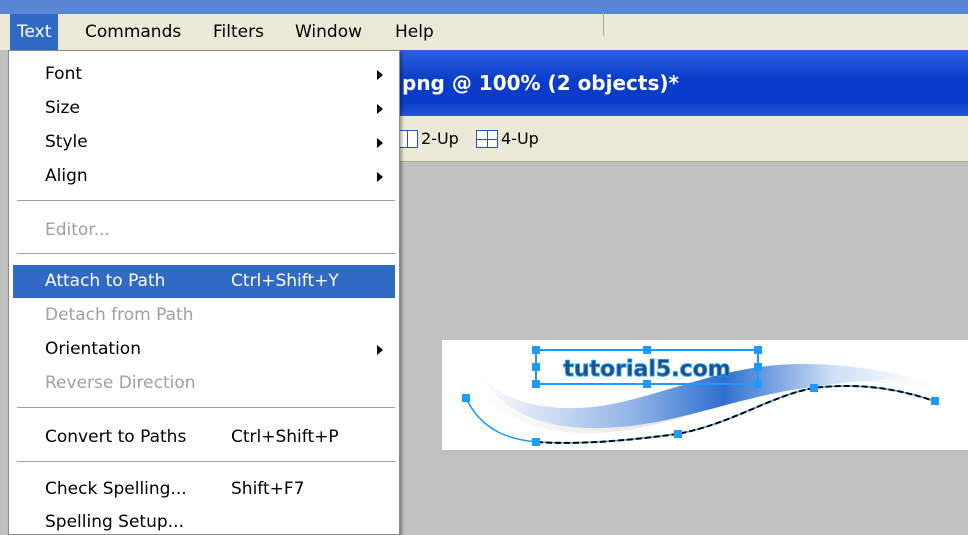 The image size is (968, 535). Describe the element at coordinates (120, 383) in the screenshot. I see `menu-item-label: Reverse Direction` at that location.